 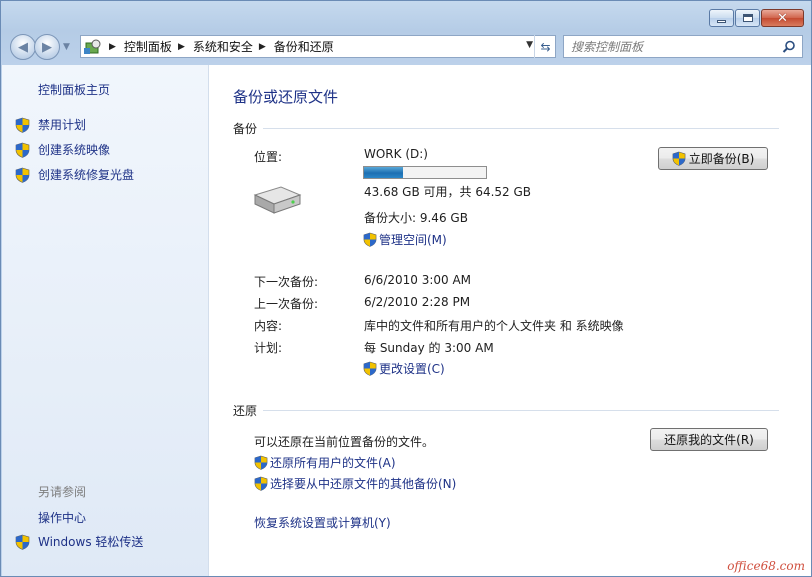 I want to click on refresh-button: ⇆, so click(x=545, y=46).